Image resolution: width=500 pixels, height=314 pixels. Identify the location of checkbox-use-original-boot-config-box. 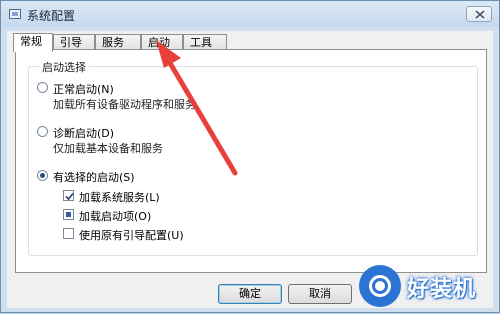
(68, 233).